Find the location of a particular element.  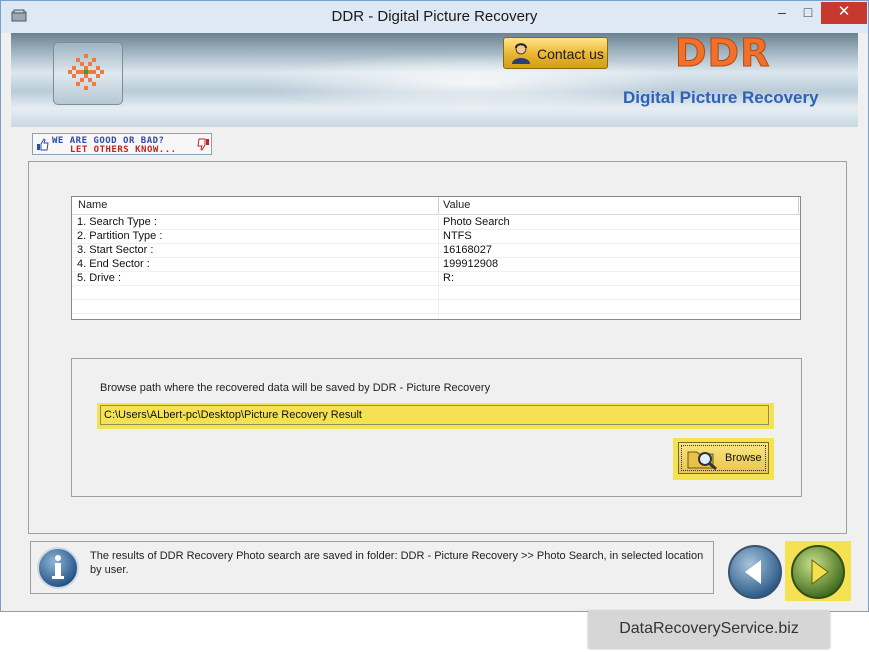

website-label: DataRecoveryService.biz is located at coordinates (709, 628).